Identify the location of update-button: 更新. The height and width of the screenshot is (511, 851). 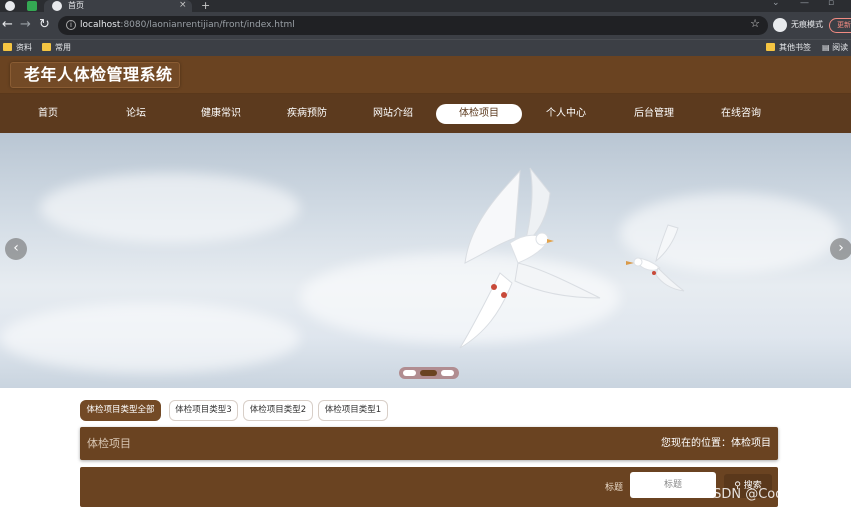
(840, 25).